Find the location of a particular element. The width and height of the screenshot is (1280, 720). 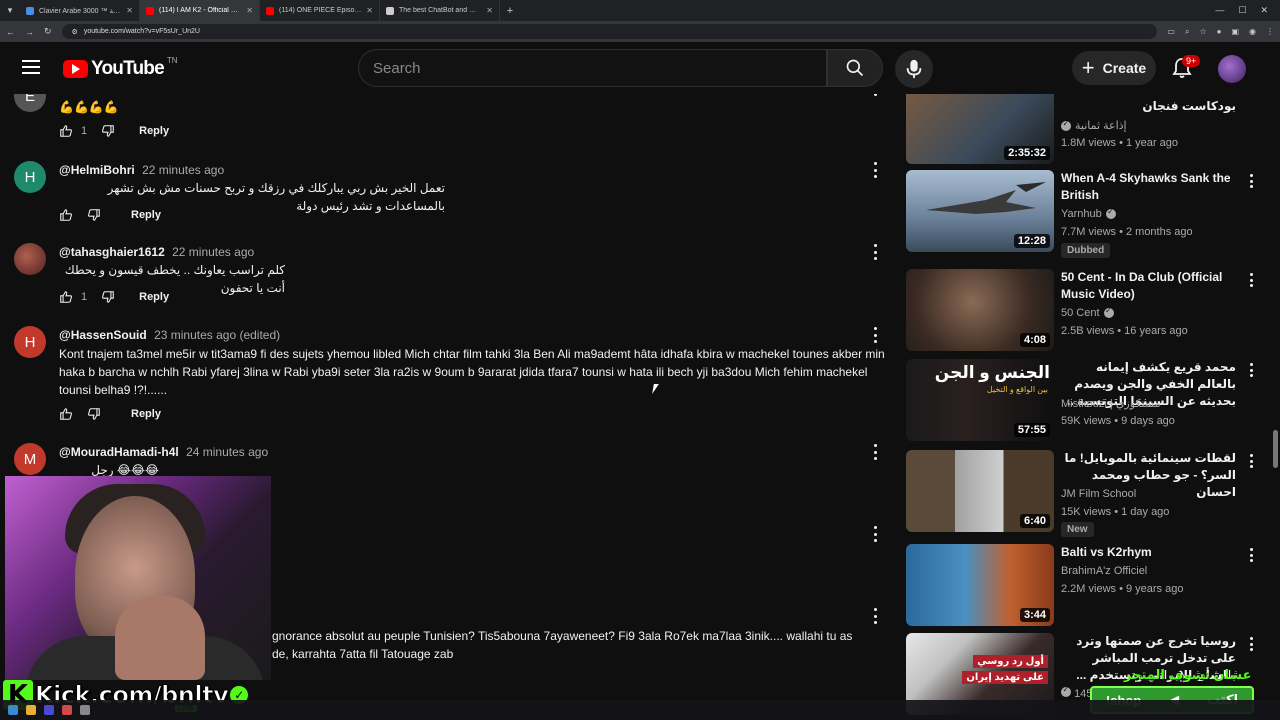

video-title: بودكاست فنجان is located at coordinates (1148, 106).